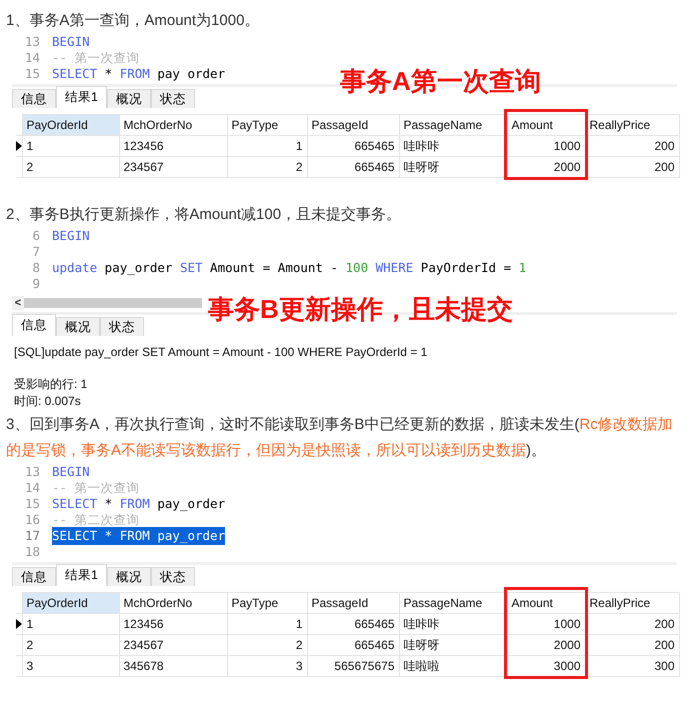 The image size is (689, 701). What do you see at coordinates (51, 384) in the screenshot?
I see `message-text: 受影响的行: 1` at bounding box center [51, 384].